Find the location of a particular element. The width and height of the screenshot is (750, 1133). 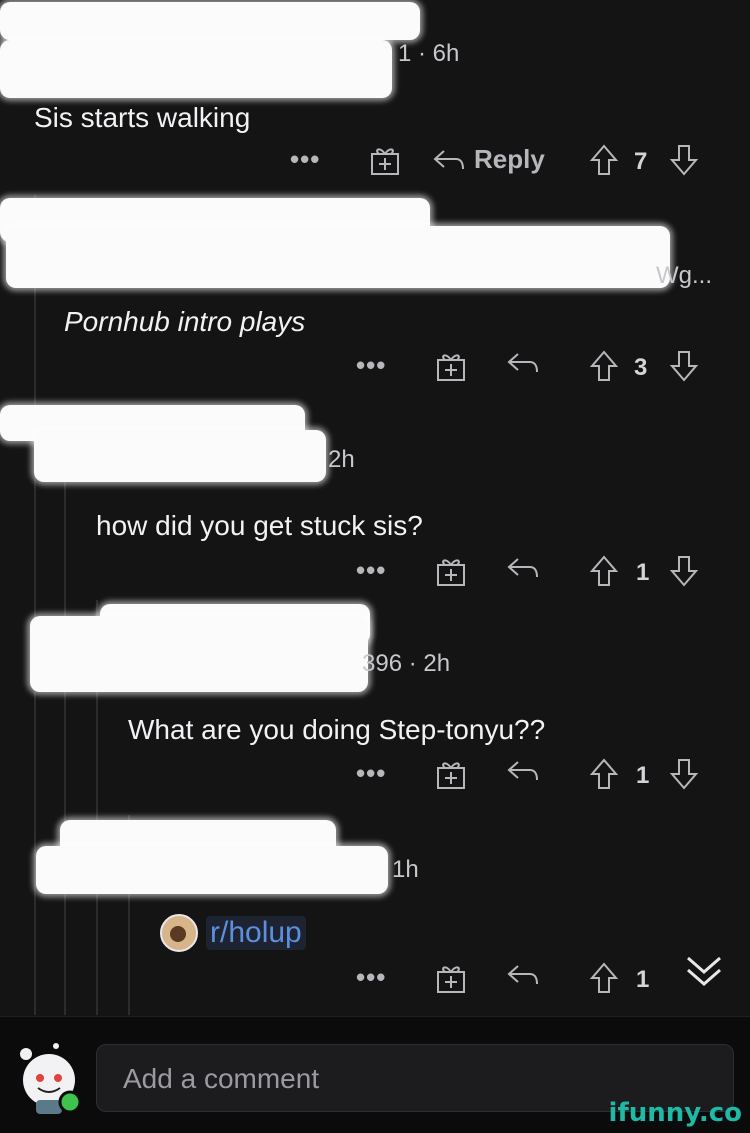

subreddit-link-text: r/holup is located at coordinates (256, 933).